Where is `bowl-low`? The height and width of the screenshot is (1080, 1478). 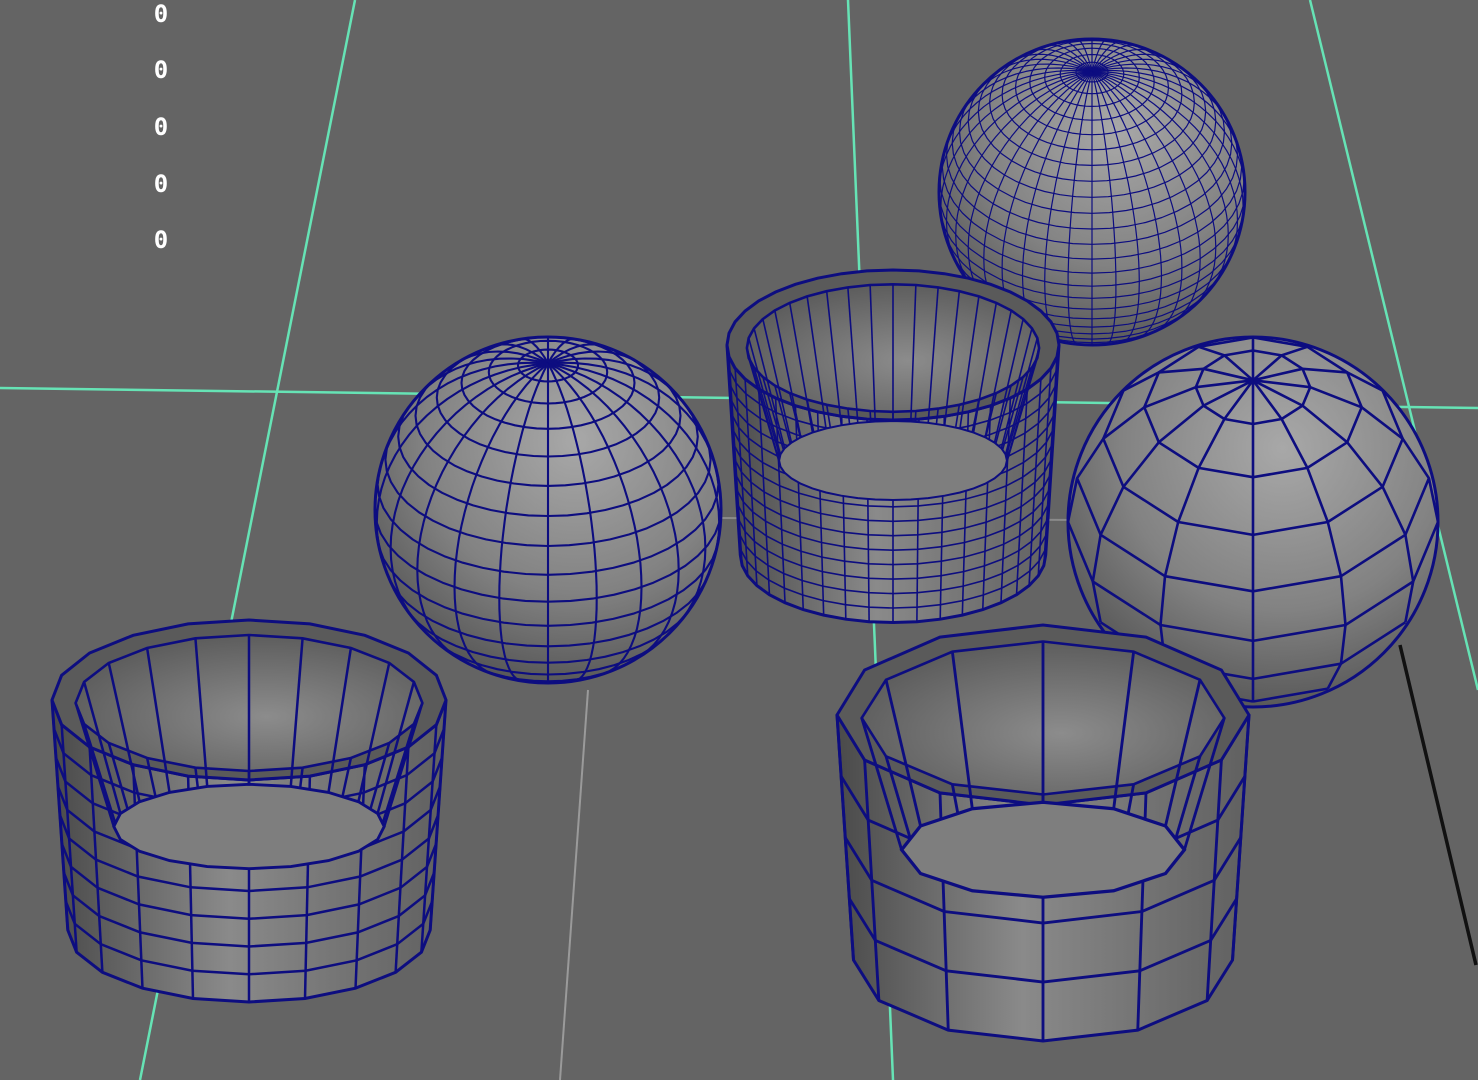 bowl-low is located at coordinates (1043, 833).